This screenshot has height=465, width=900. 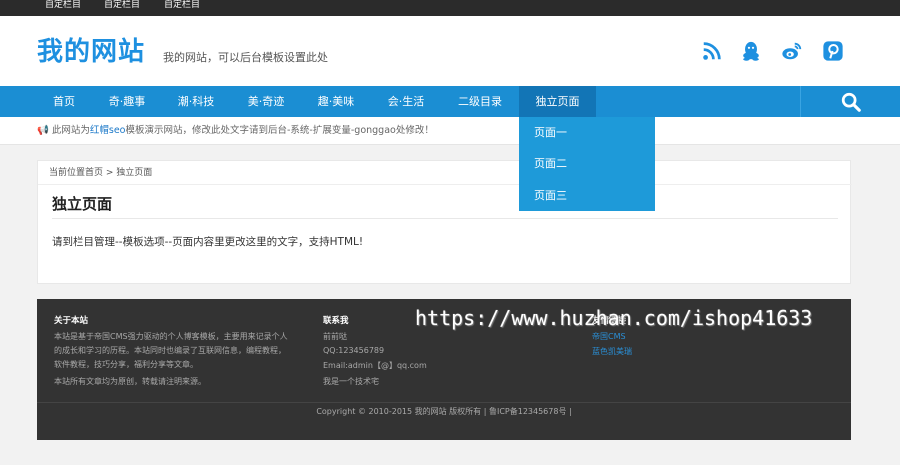 What do you see at coordinates (550, 164) in the screenshot?
I see `dropdown-item-page2: 页面二` at bounding box center [550, 164].